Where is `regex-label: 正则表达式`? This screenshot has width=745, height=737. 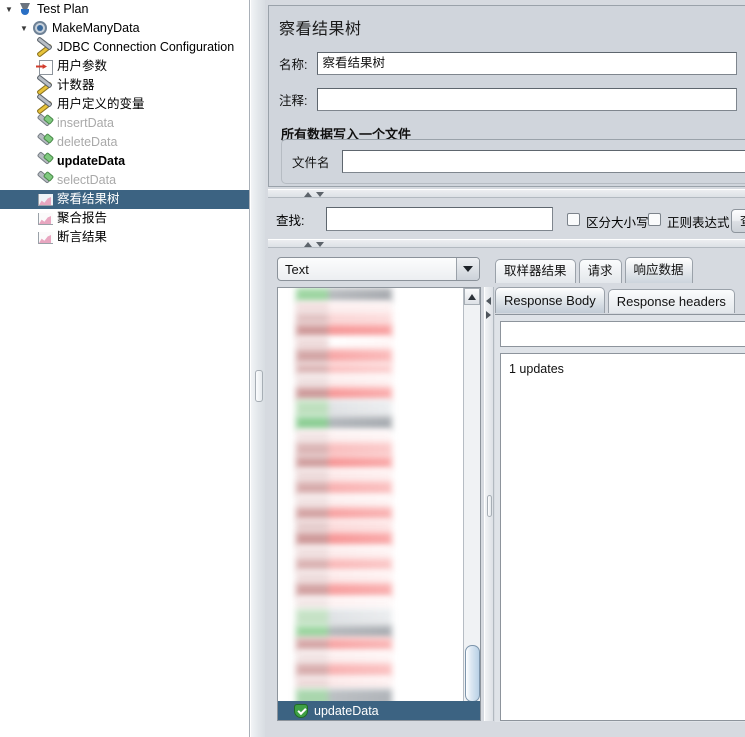 regex-label: 正则表达式 is located at coordinates (698, 223).